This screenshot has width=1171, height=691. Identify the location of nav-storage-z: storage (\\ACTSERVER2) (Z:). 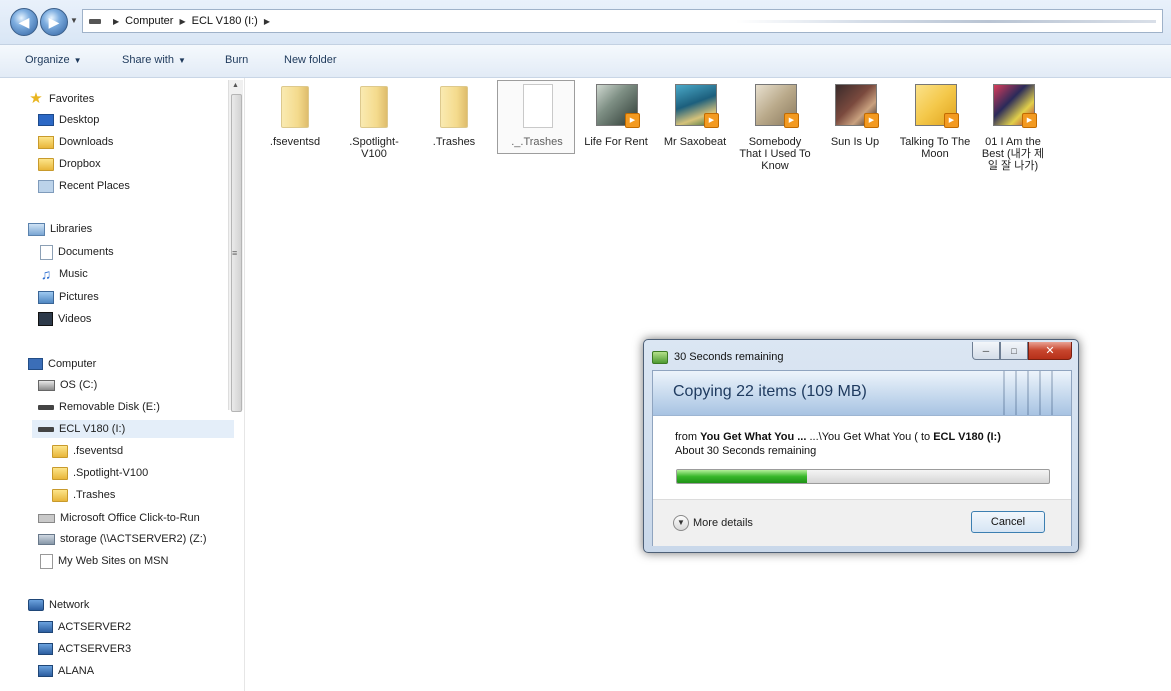
(122, 539).